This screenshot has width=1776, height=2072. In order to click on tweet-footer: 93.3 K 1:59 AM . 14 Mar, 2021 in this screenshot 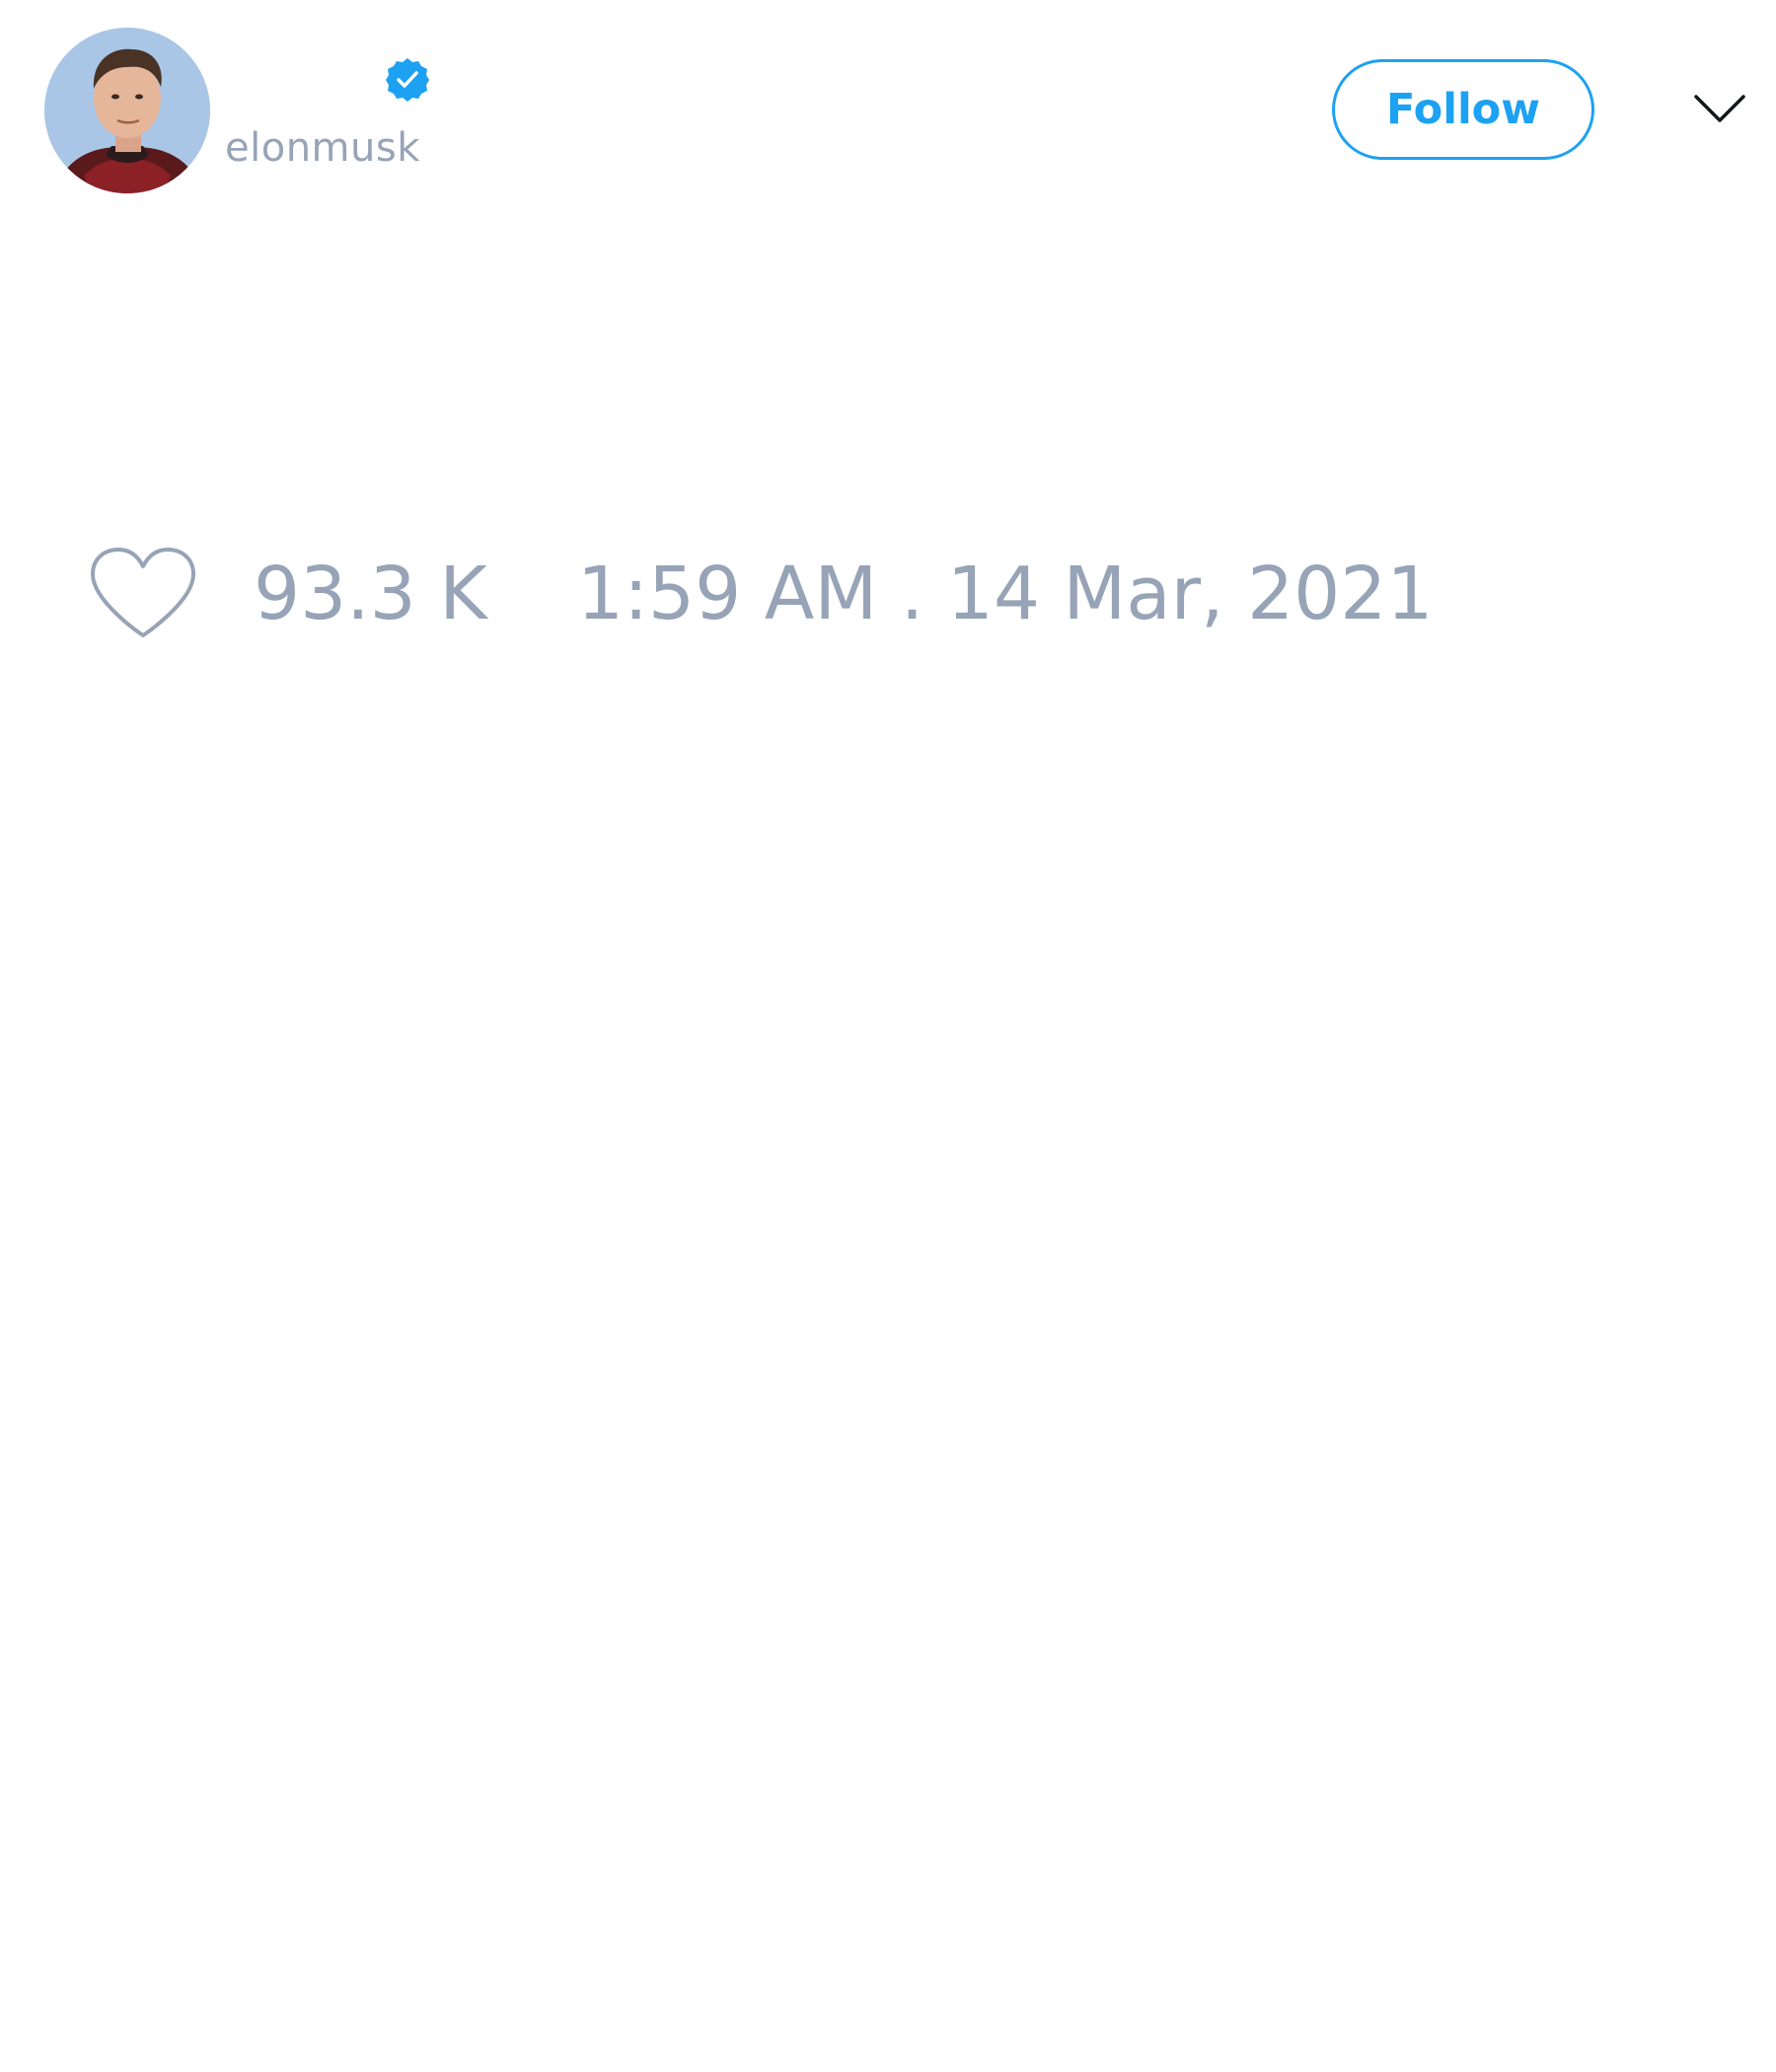, I will do `click(888, 592)`.